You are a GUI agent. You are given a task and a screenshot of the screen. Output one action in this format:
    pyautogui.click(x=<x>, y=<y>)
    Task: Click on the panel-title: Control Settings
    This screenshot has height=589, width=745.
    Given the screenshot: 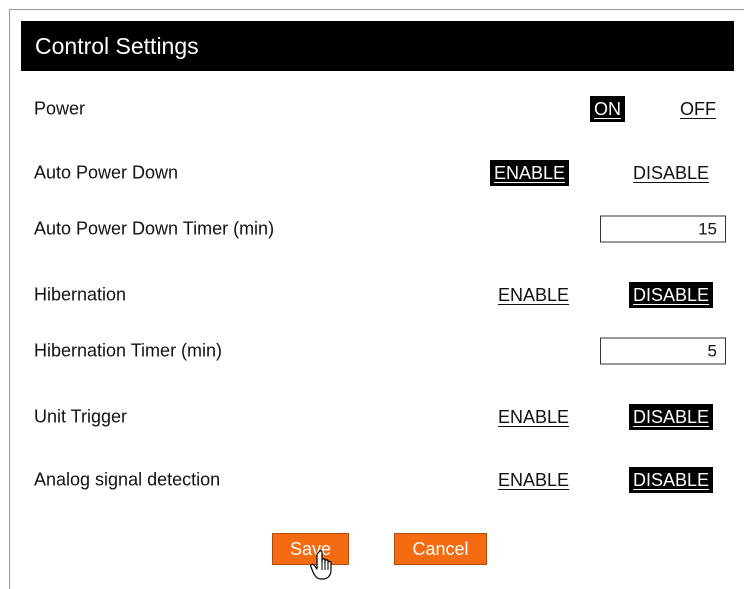 What is the action you would take?
    pyautogui.click(x=377, y=46)
    